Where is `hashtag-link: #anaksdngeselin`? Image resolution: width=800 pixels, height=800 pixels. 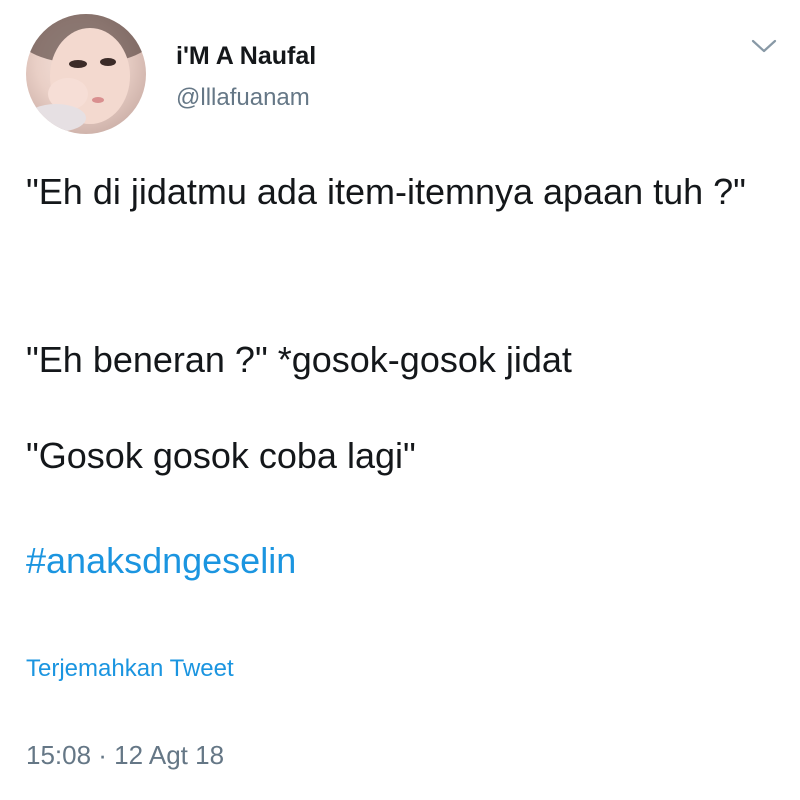
hashtag-link: #anaksdngeselin is located at coordinates (161, 561).